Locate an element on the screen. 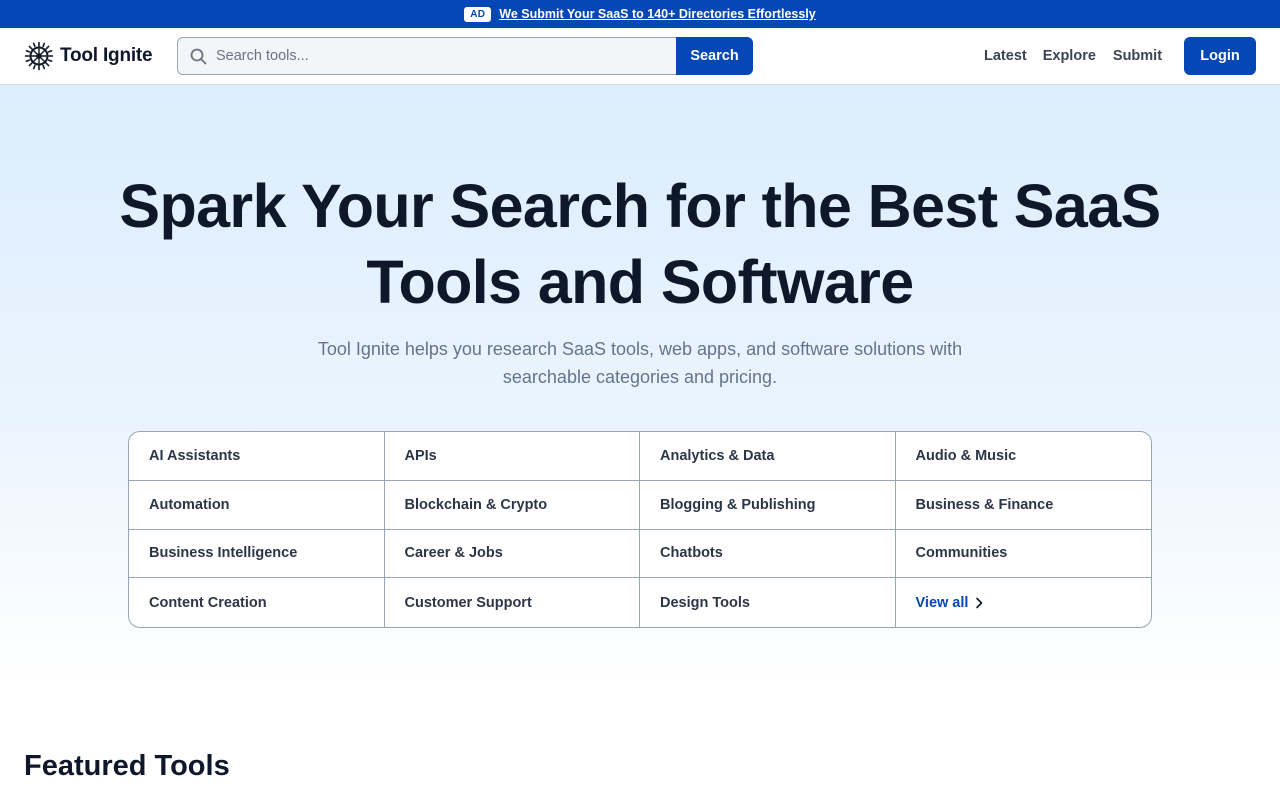 The height and width of the screenshot is (800, 1280). login-button: Login is located at coordinates (1220, 56).